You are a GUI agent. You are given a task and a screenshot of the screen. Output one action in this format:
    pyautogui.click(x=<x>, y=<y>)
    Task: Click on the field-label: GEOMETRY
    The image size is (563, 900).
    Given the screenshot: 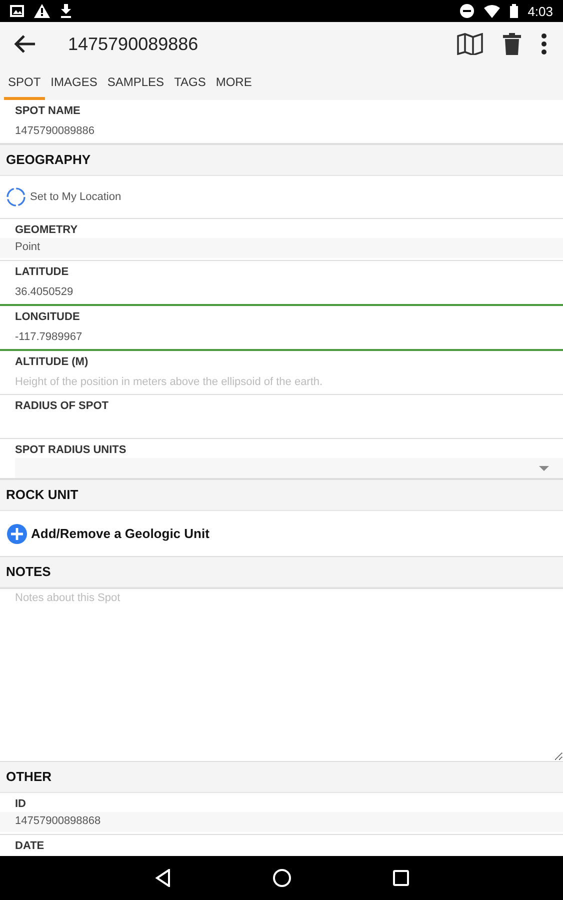 What is the action you would take?
    pyautogui.click(x=46, y=230)
    